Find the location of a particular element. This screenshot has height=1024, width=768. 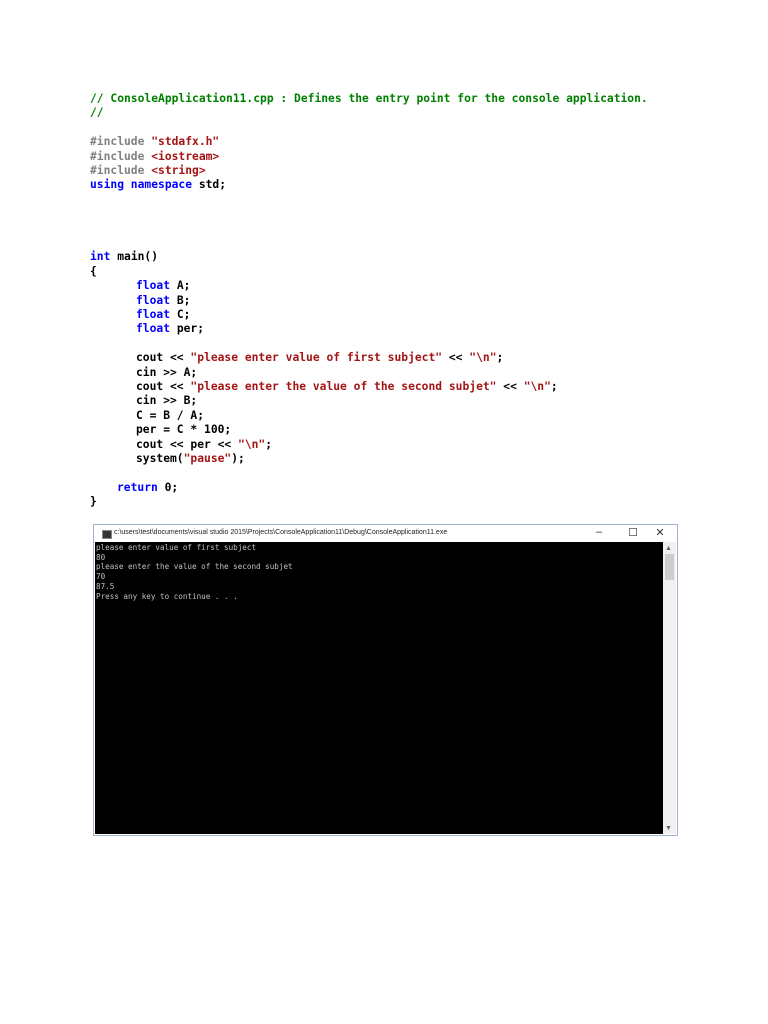

code-token: cin >> B; is located at coordinates (167, 401).